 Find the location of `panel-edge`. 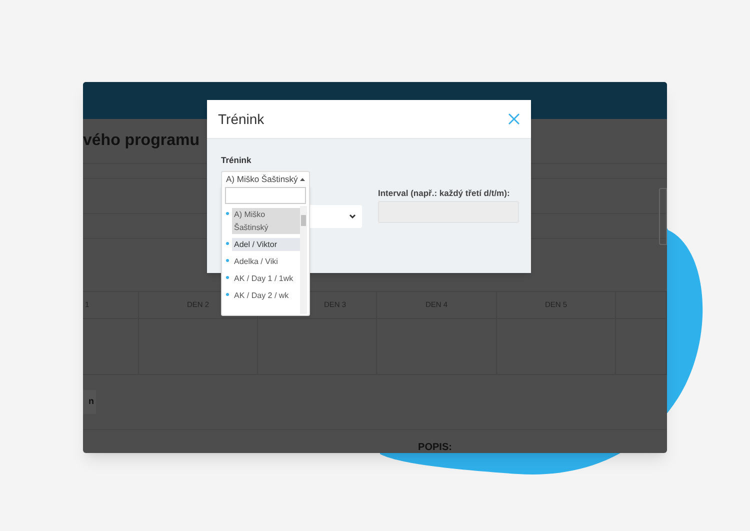

panel-edge is located at coordinates (663, 216).